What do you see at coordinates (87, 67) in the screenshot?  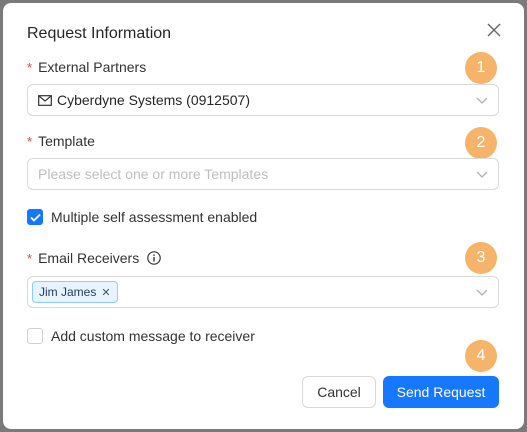 I see `external-partners-label: * External Partners` at bounding box center [87, 67].